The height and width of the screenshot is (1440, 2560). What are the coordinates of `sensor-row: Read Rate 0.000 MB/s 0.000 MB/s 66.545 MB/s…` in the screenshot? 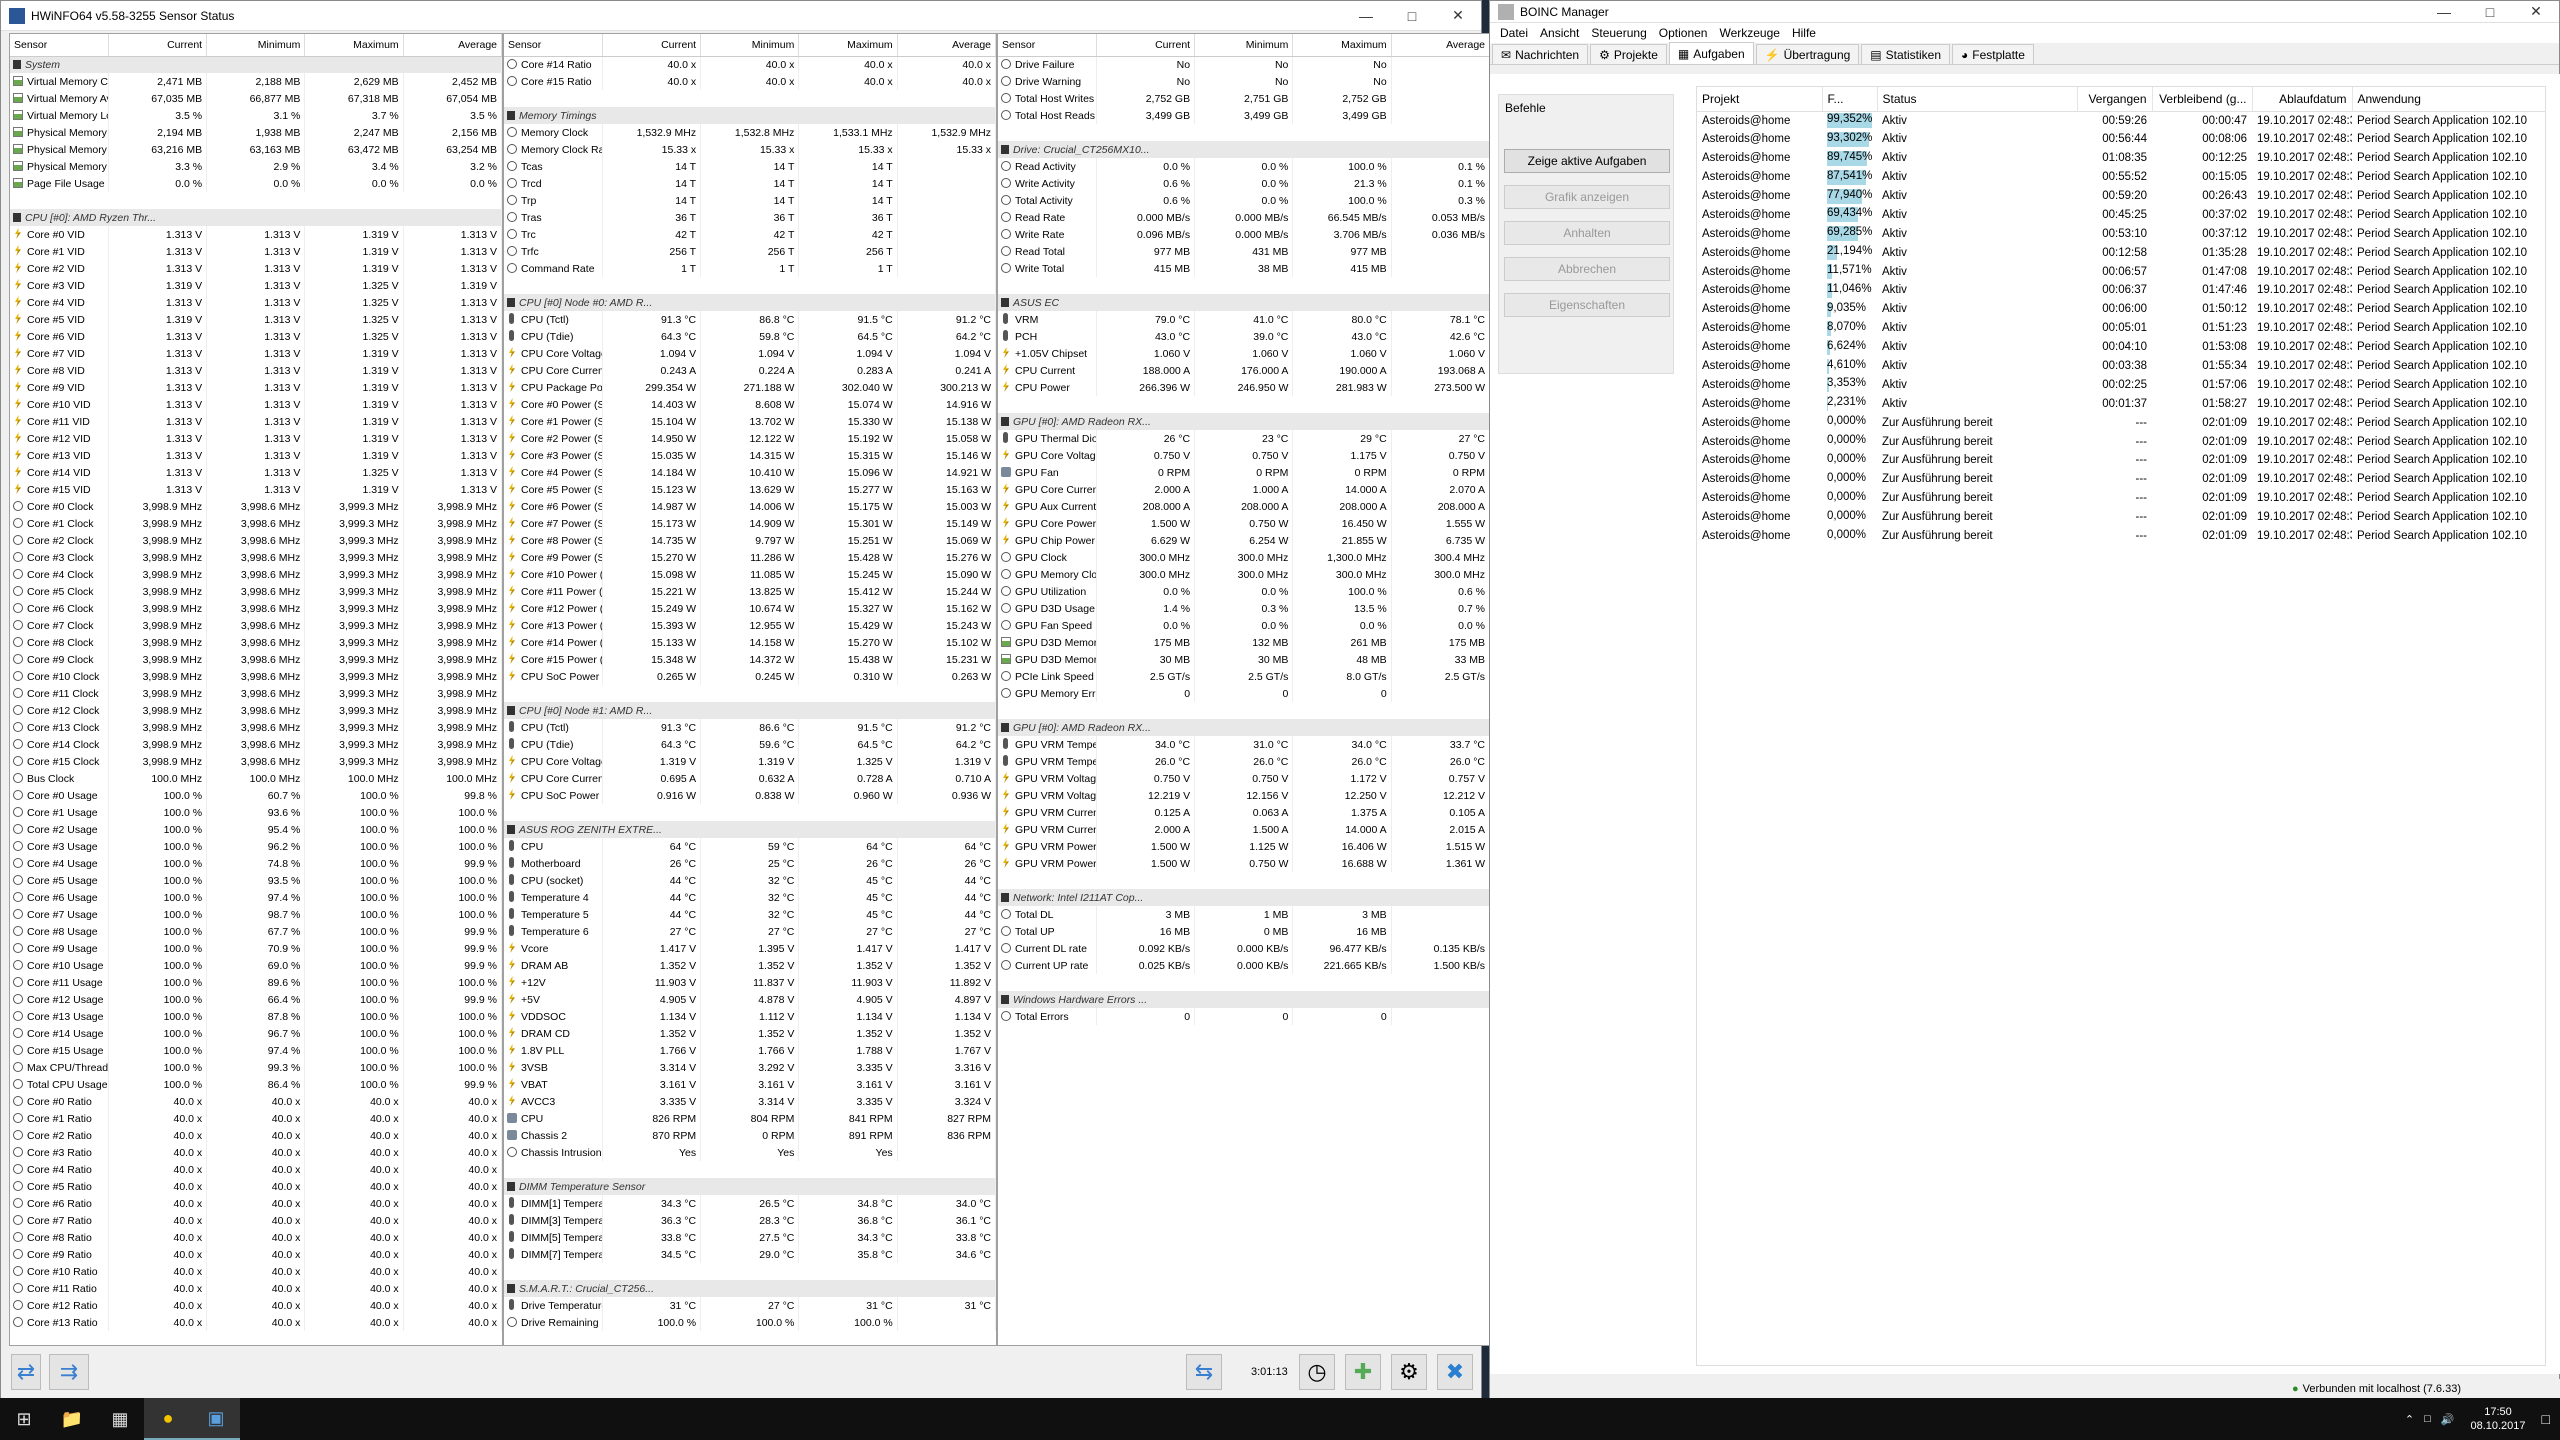 It's located at (1244, 217).